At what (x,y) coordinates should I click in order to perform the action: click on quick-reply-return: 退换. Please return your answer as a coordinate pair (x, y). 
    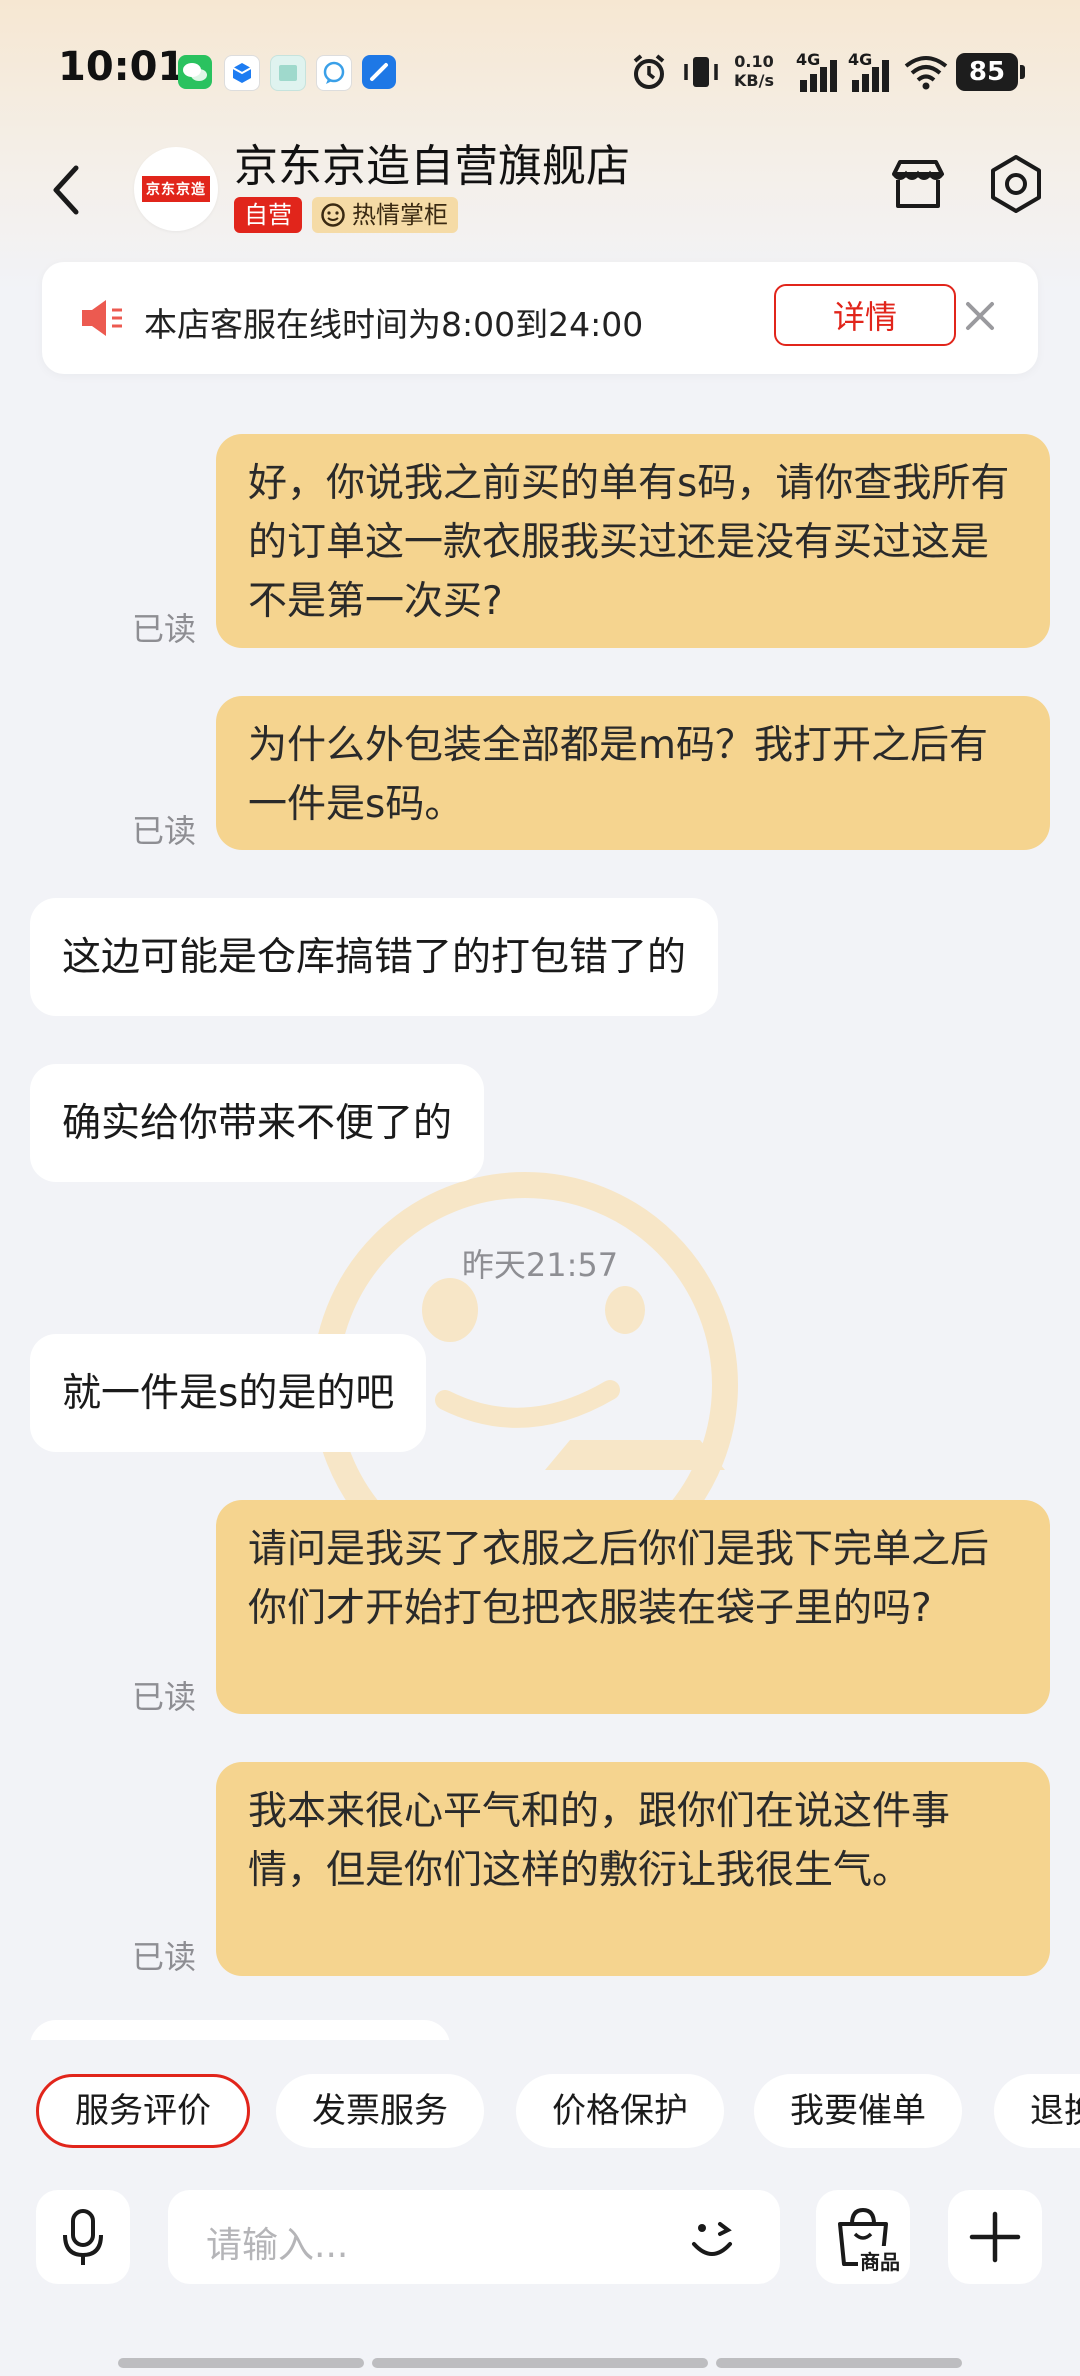
    Looking at the image, I should click on (1037, 2111).